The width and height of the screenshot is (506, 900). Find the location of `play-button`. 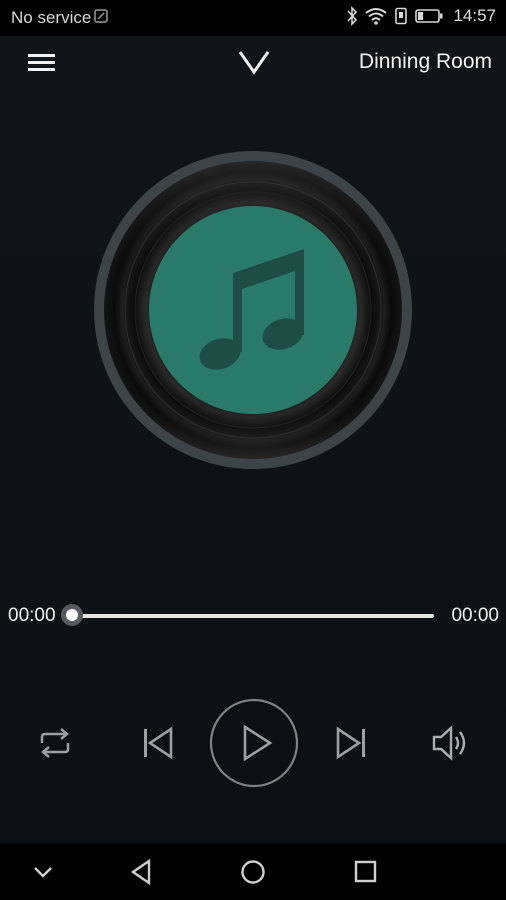

play-button is located at coordinates (254, 743).